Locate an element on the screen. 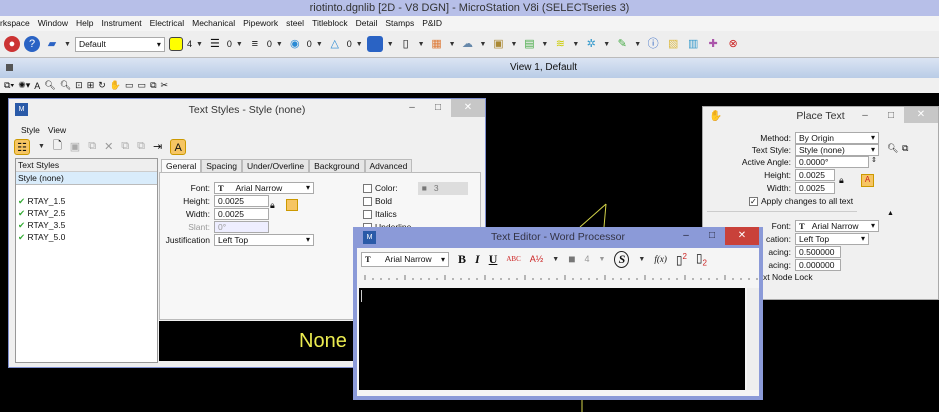 The image size is (939, 412). menu-view: View is located at coordinates (57, 130).